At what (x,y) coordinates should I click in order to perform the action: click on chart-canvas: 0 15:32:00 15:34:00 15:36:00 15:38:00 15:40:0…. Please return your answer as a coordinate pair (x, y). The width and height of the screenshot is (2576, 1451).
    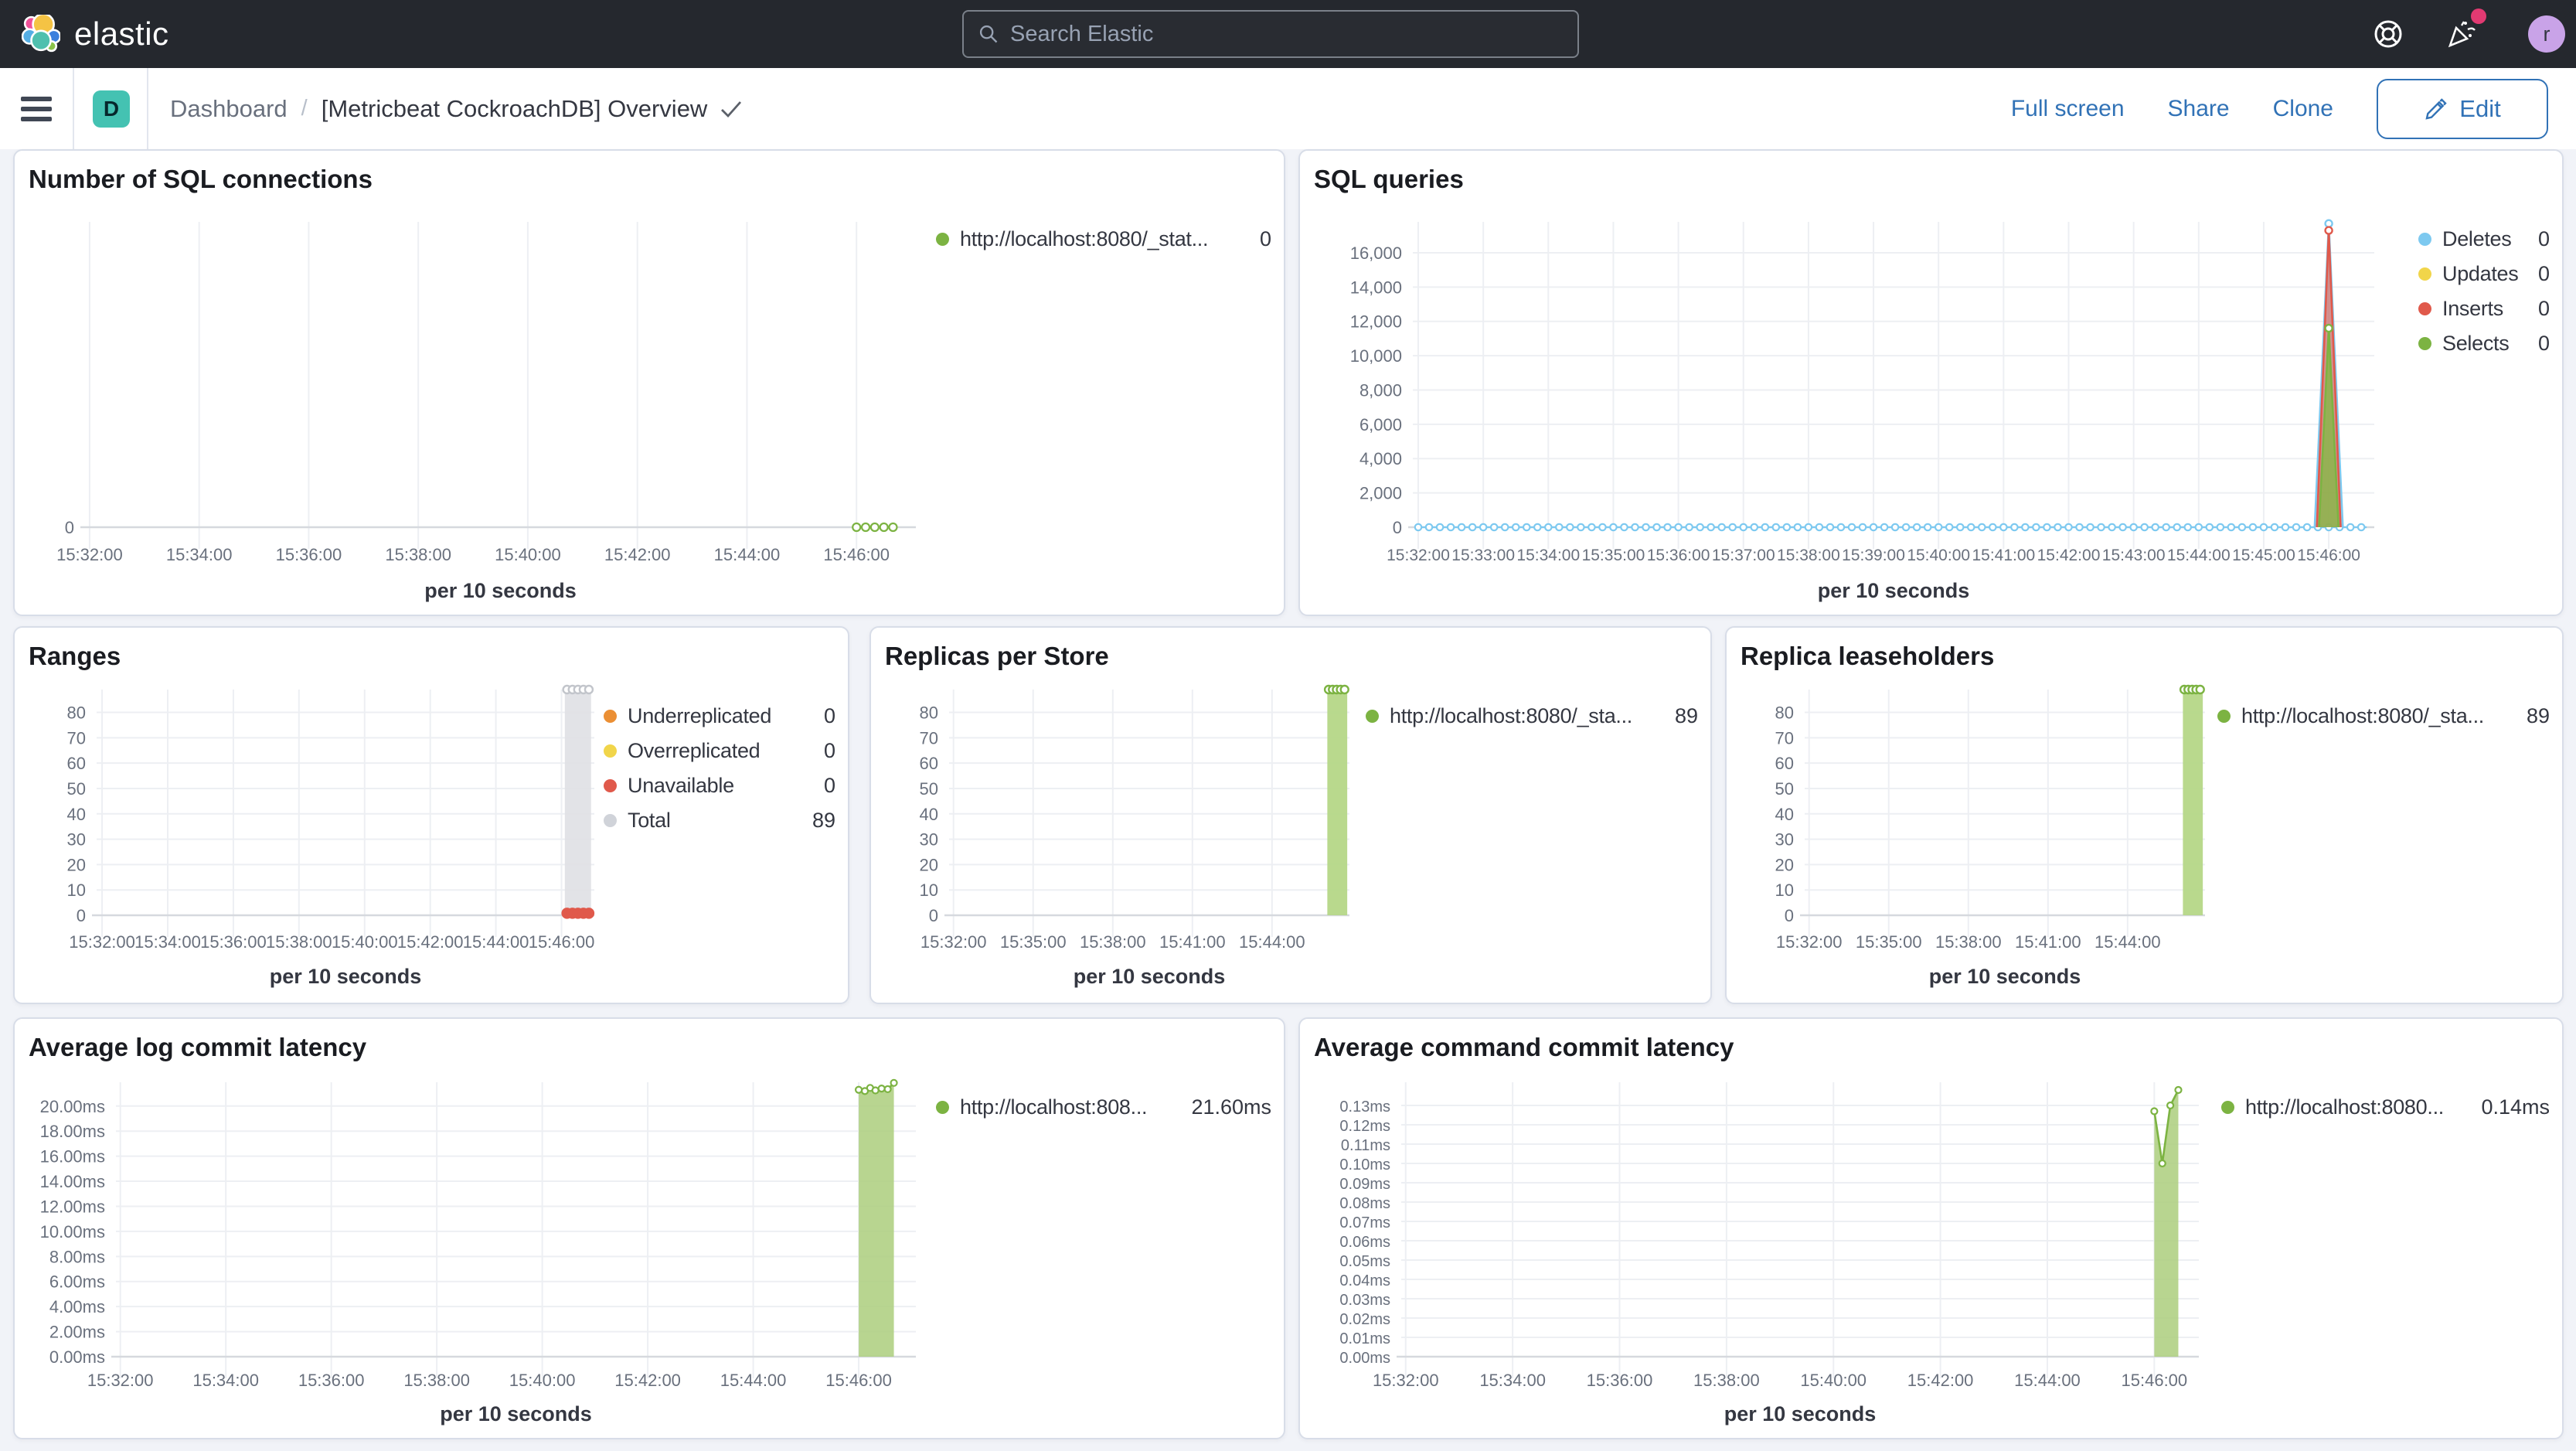
    Looking at the image, I should click on (483, 403).